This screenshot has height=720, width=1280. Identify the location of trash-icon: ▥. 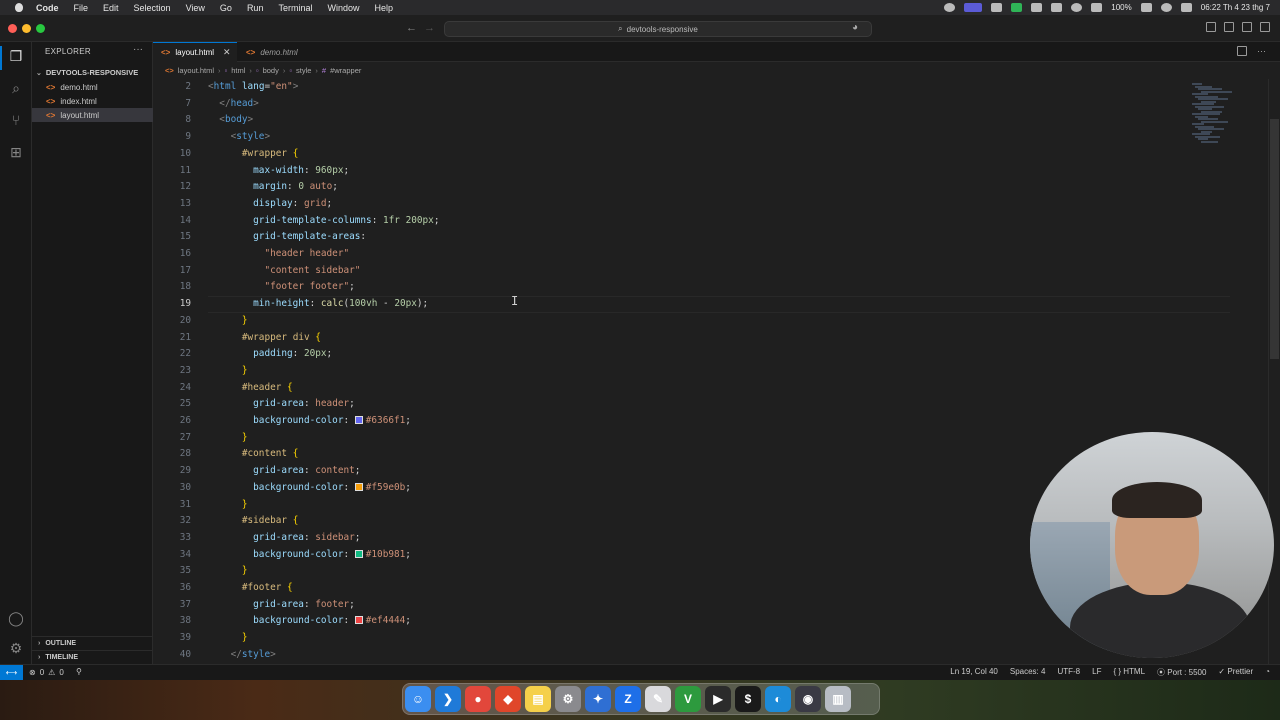
(838, 699).